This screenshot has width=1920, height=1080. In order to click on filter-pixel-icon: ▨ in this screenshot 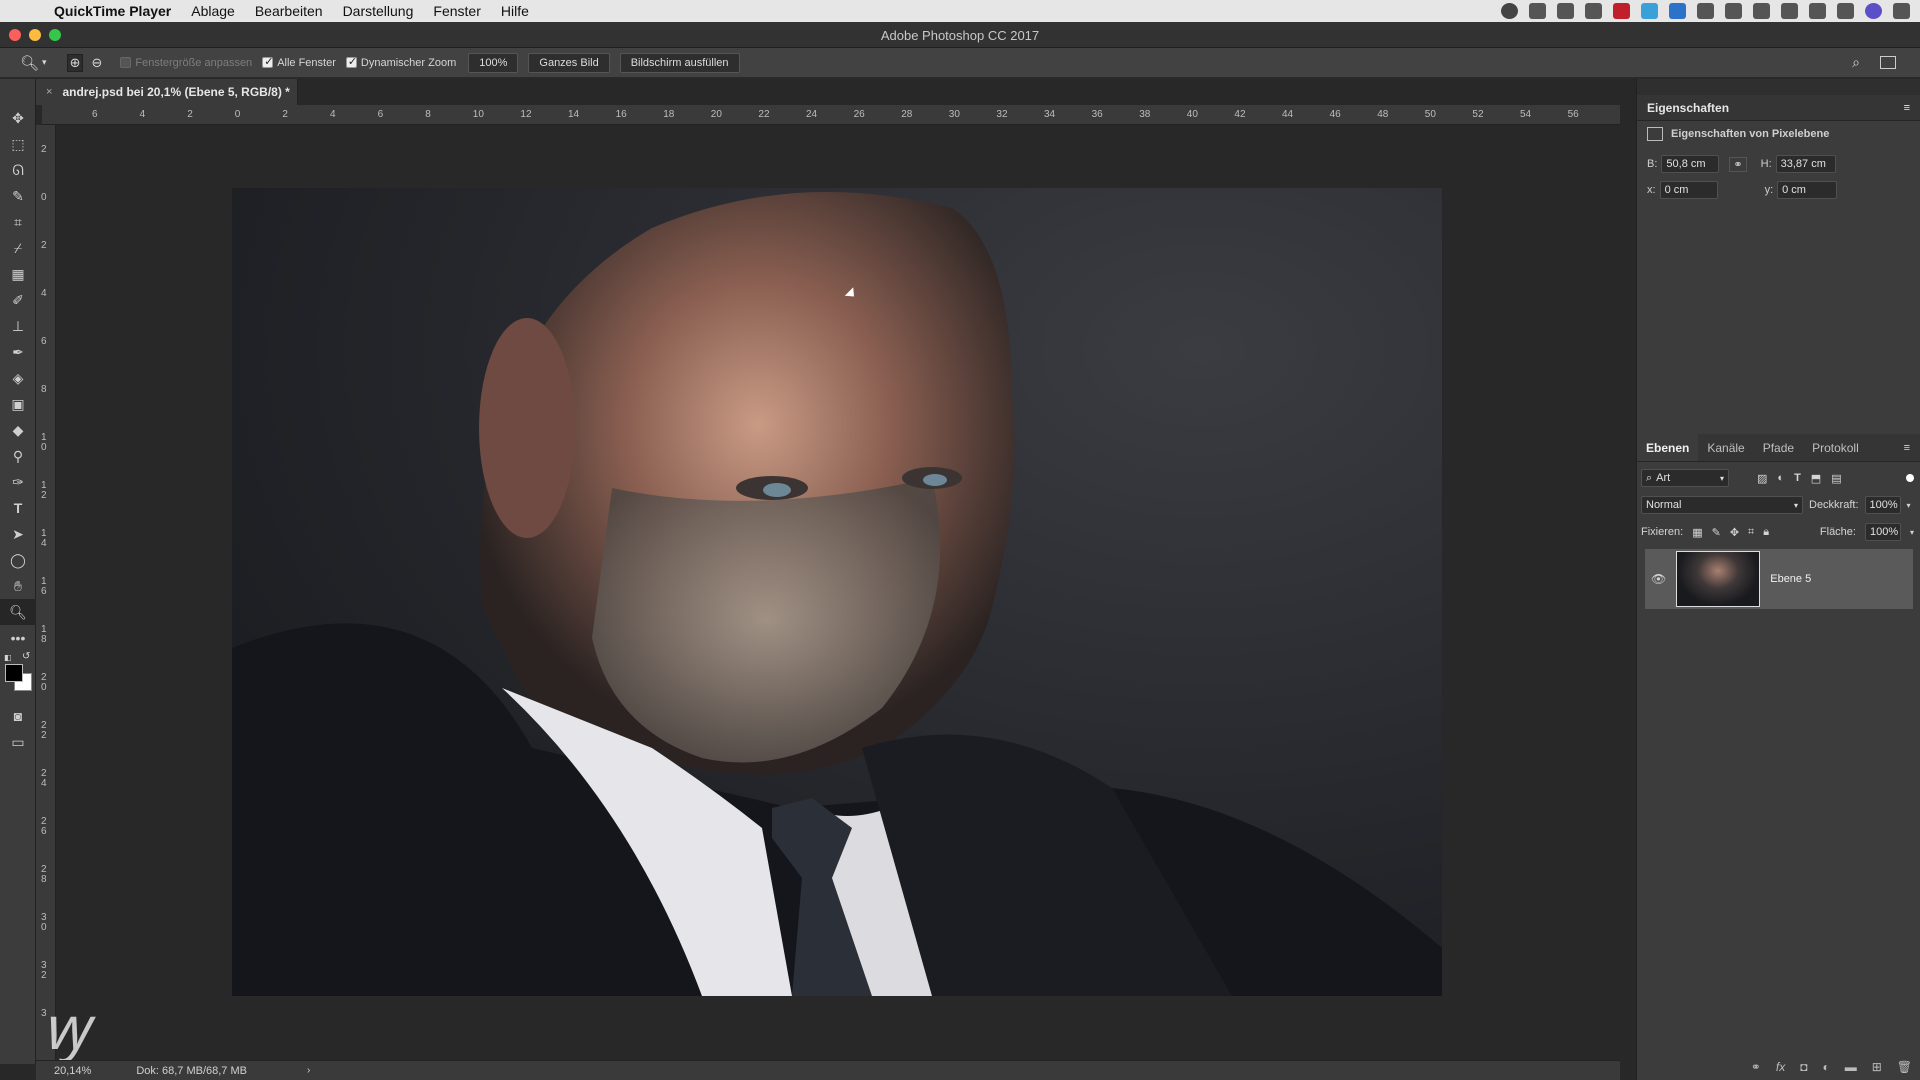, I will do `click(1762, 478)`.